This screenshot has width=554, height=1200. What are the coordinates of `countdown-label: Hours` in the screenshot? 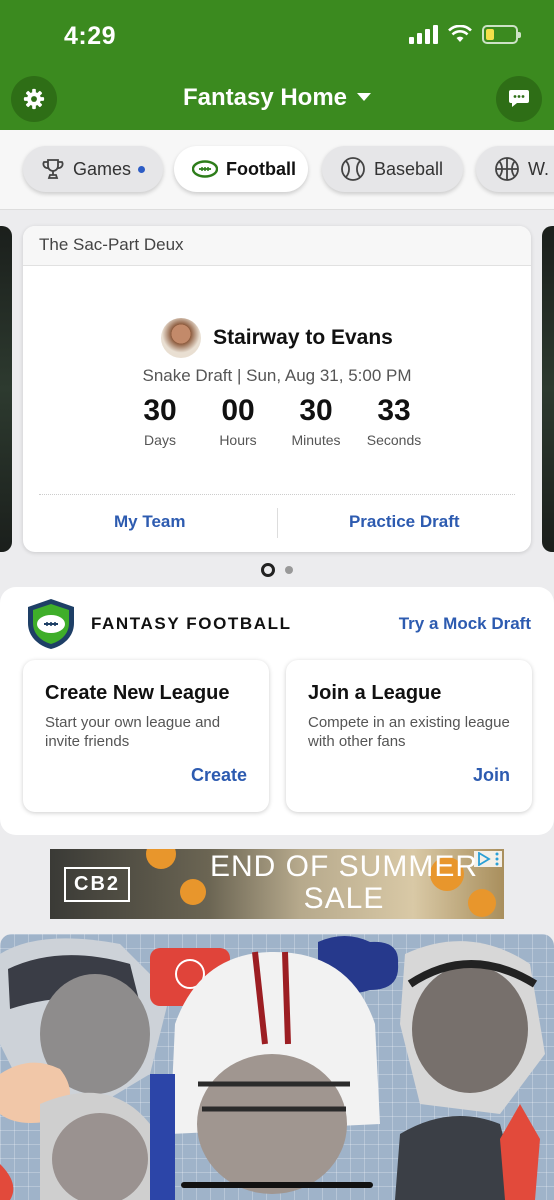 It's located at (238, 440).